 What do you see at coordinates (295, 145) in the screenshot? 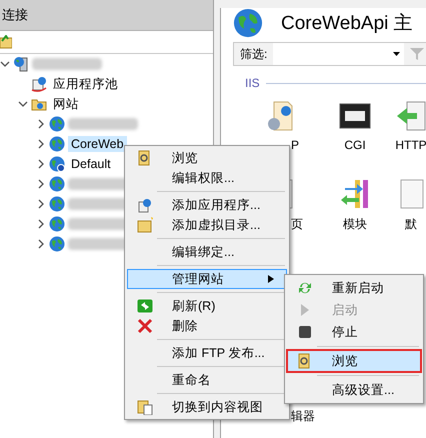
I see `feature-label: P` at bounding box center [295, 145].